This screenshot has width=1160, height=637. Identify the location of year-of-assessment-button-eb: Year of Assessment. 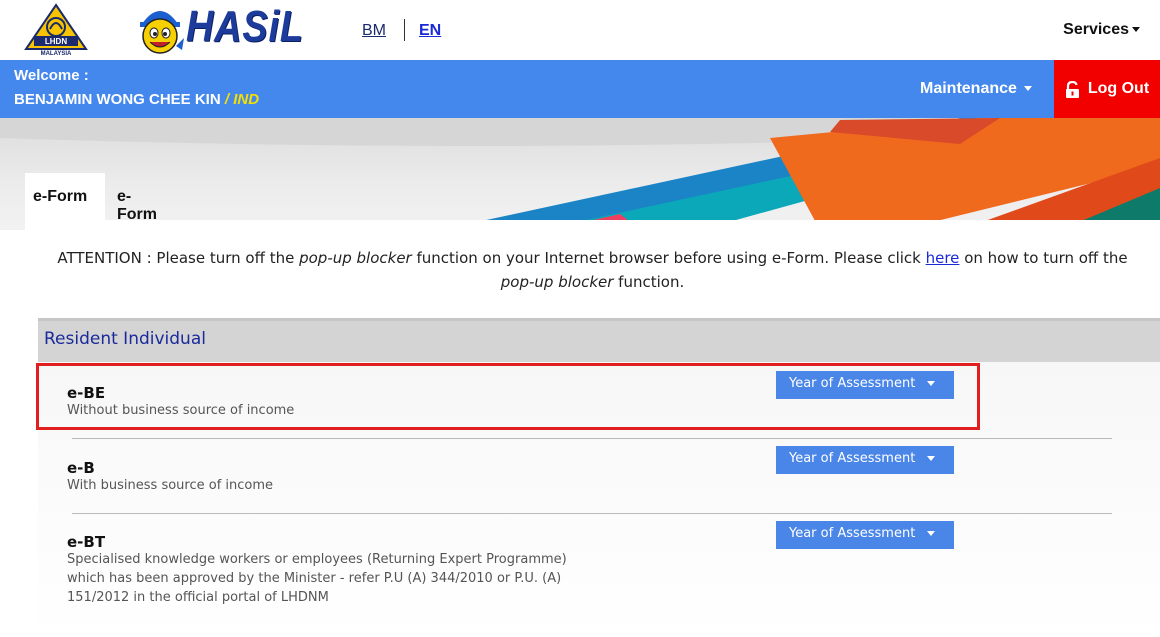
(865, 460).